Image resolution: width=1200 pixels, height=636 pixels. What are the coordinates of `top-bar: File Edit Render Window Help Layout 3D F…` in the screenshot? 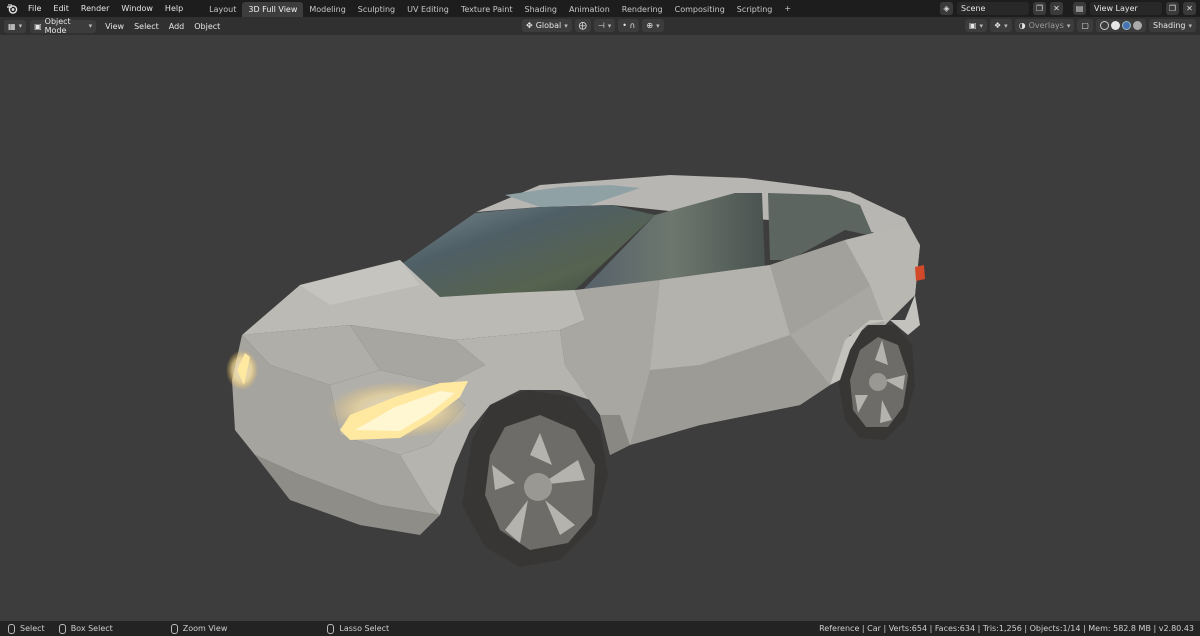 It's located at (600, 8).